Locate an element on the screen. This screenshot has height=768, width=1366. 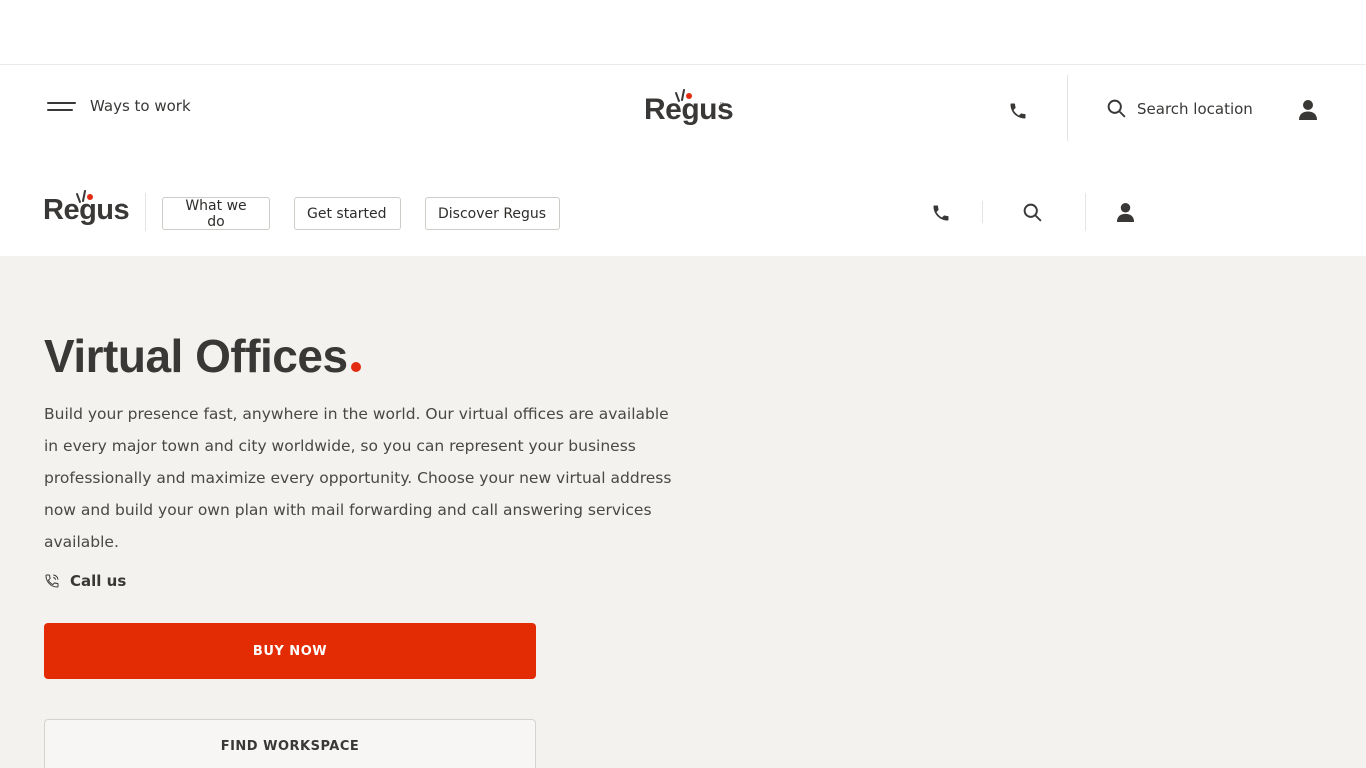
regus-logo-secondary: Regus ™ is located at coordinates (86, 212).